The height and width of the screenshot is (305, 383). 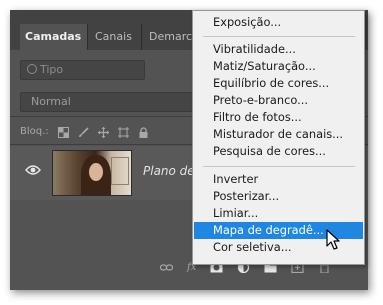 I want to click on layer-thumbnail, so click(x=92, y=173).